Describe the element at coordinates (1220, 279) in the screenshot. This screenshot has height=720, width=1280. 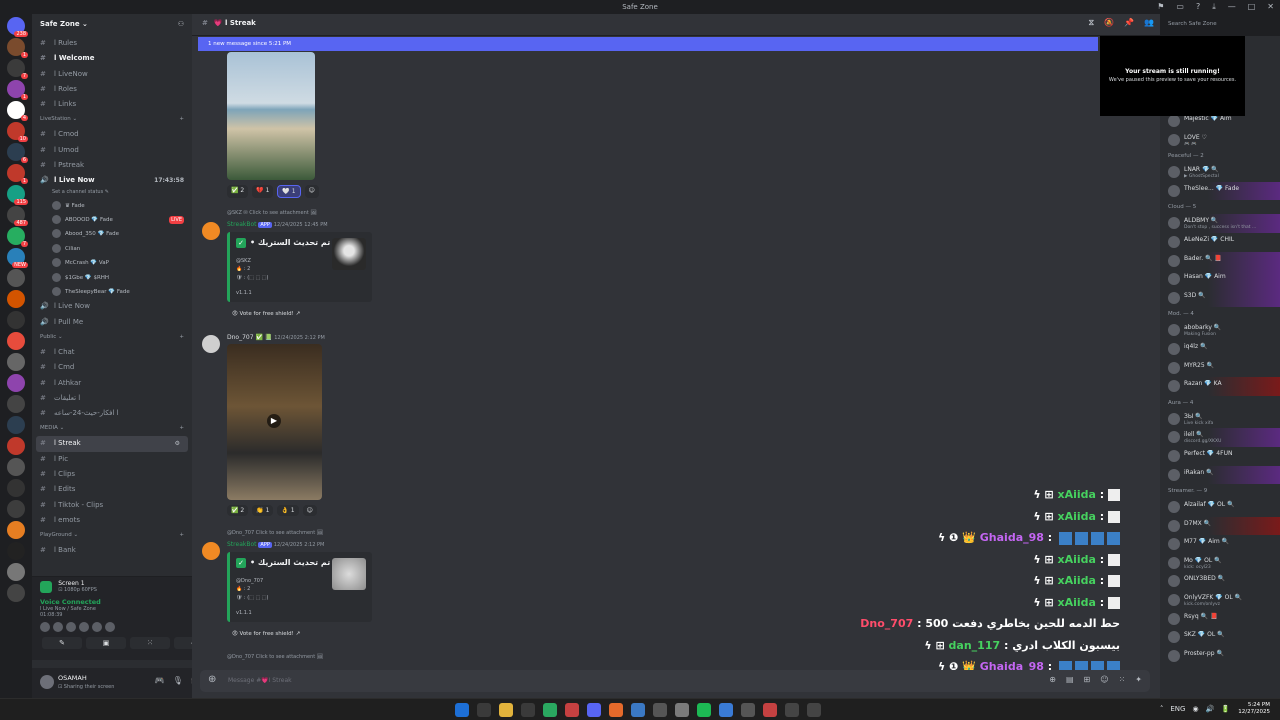
I see `member-item: Hasan 💎 Aim` at that location.